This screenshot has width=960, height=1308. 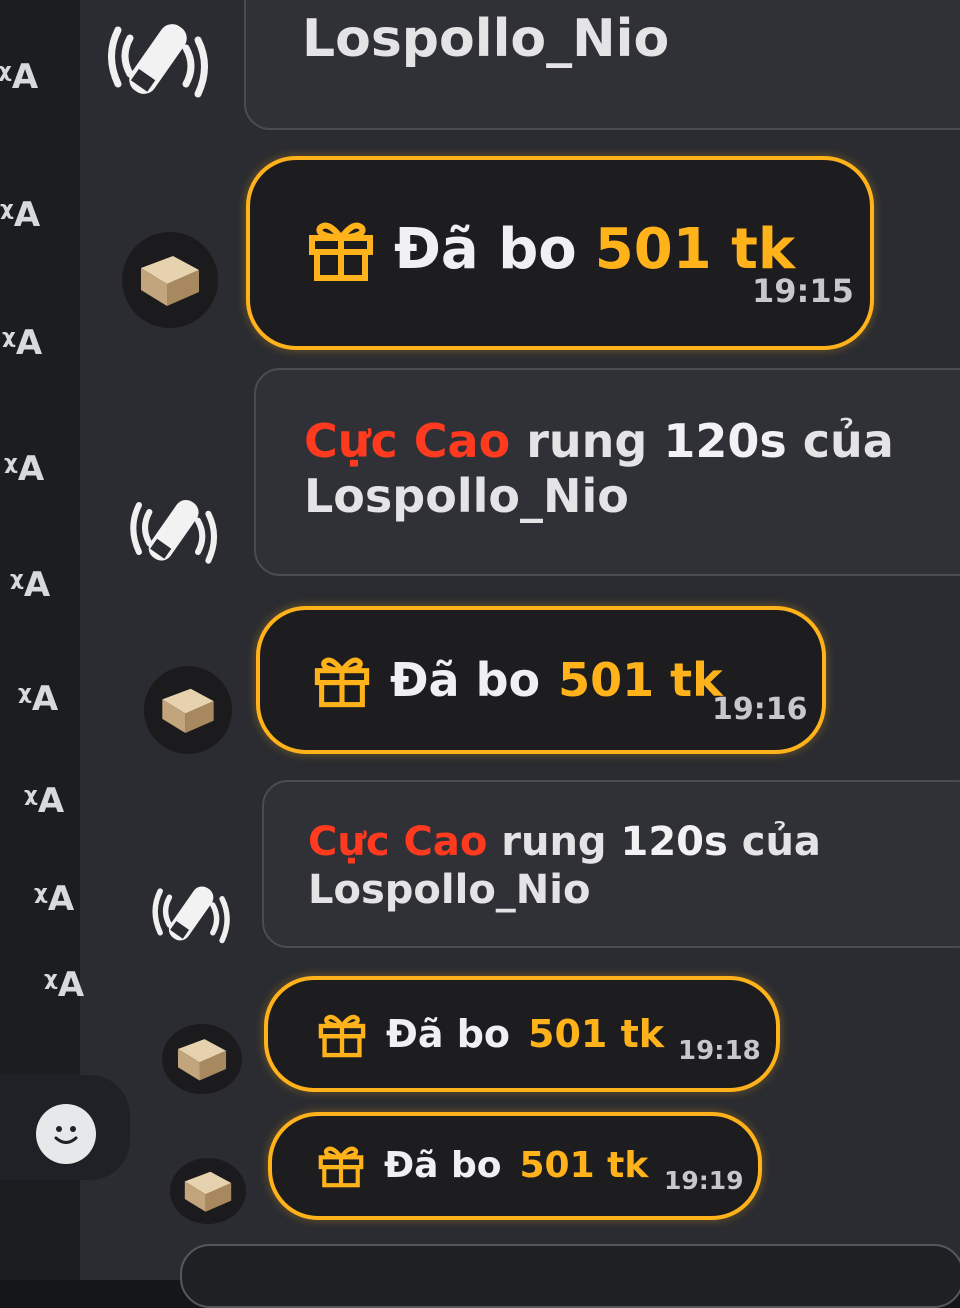 I want to click on chat-input, so click(x=570, y=1276).